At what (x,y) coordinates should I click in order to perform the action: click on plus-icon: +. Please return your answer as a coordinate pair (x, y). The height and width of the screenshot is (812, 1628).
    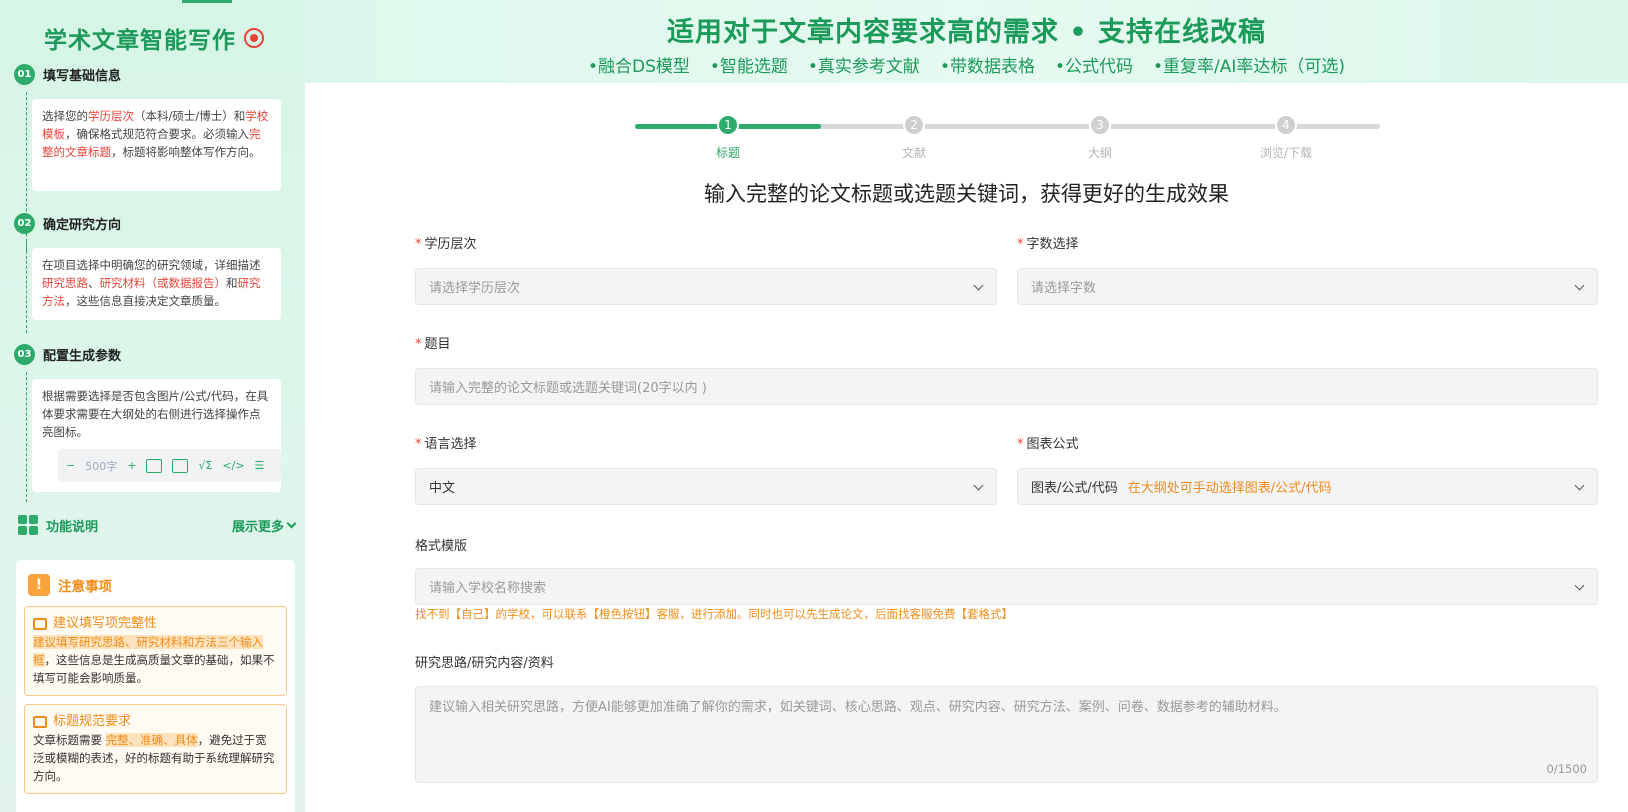
    Looking at the image, I should click on (131, 465).